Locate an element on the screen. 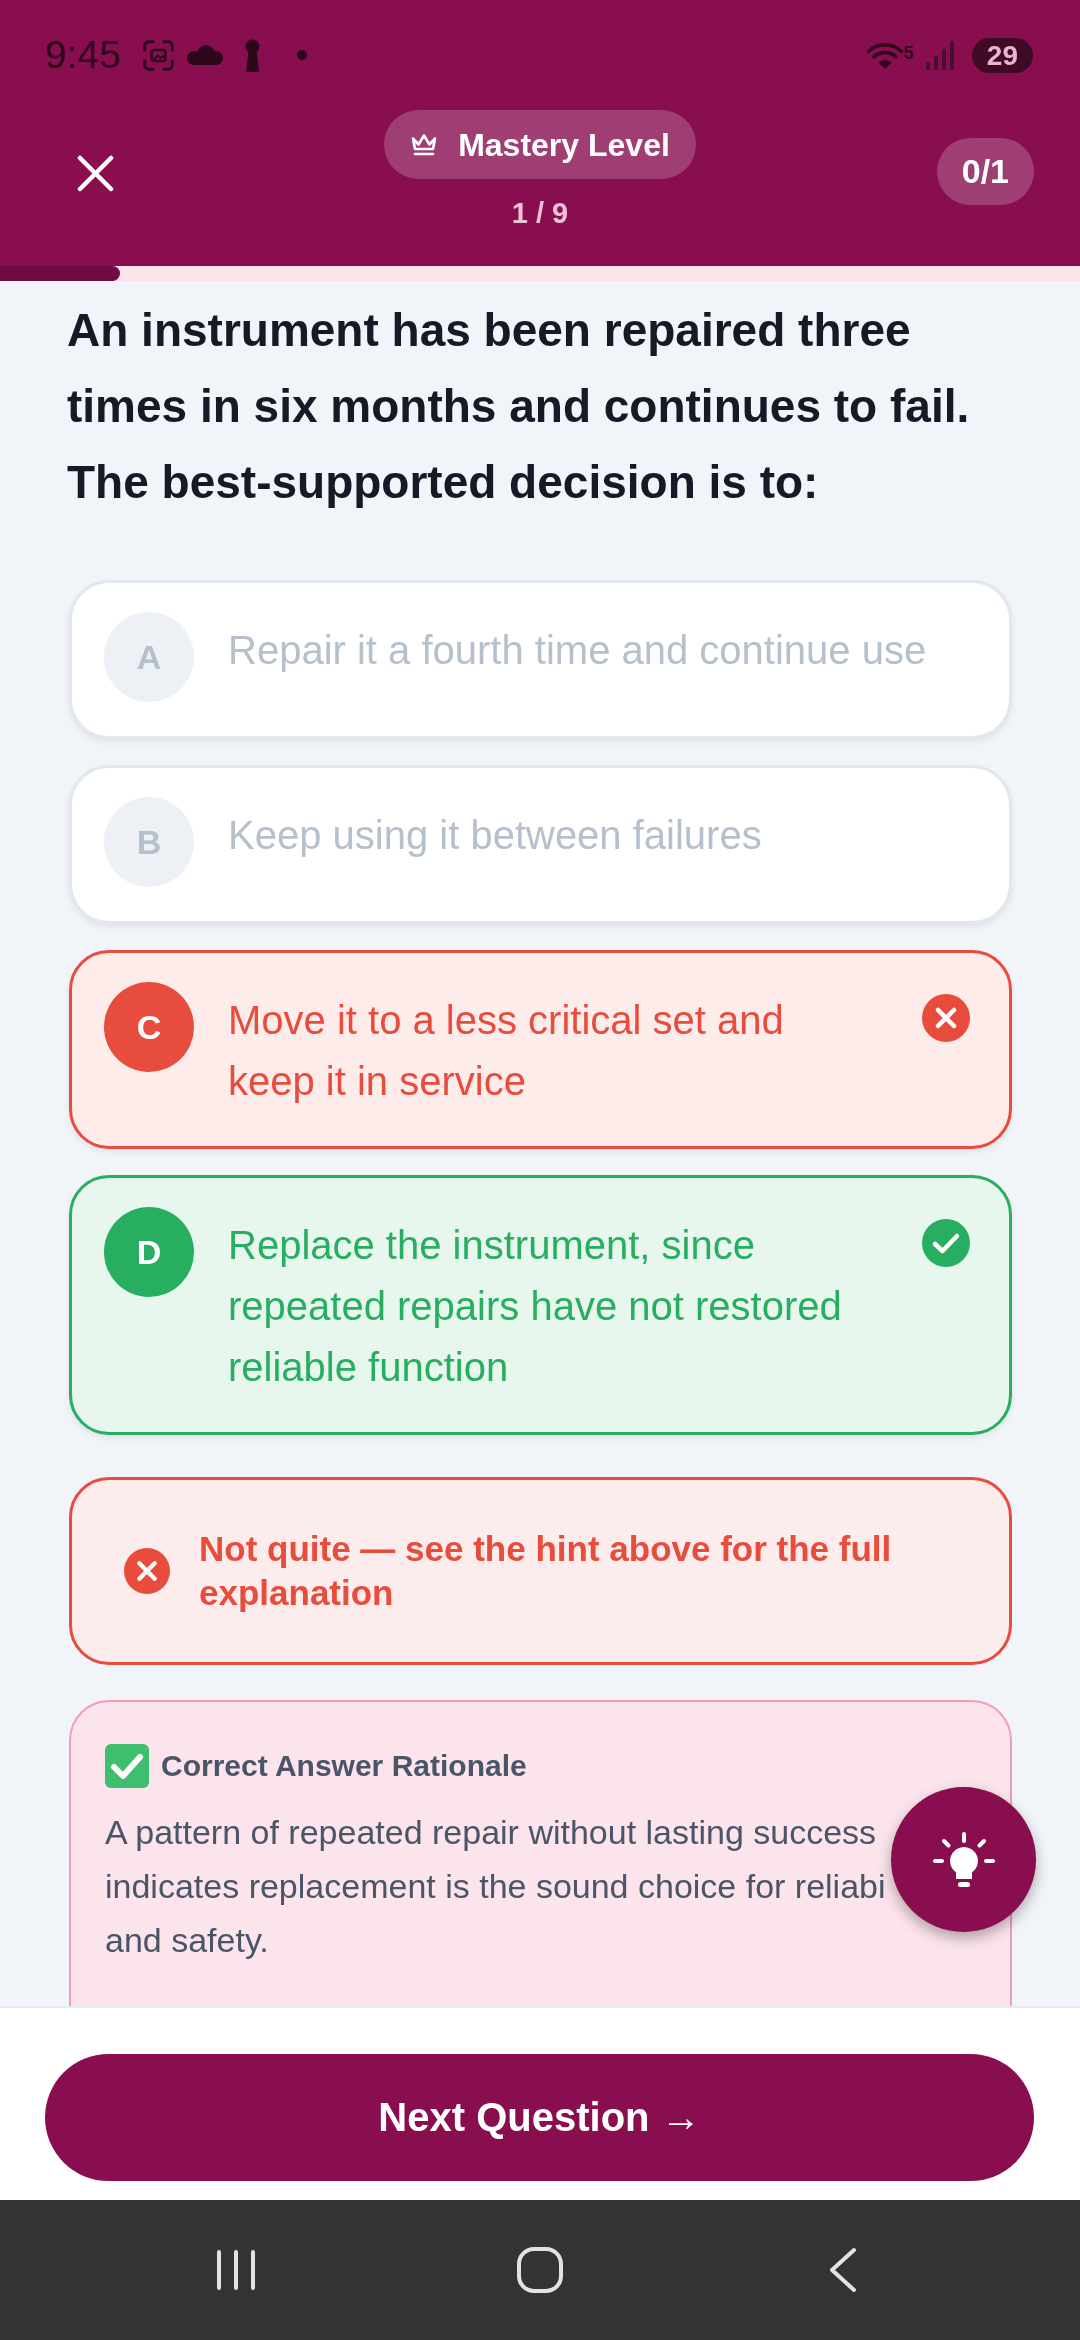 The width and height of the screenshot is (1080, 2340). question-text: An instrument has been repaired three times in six months and continues to fail. The best-supported decision is to: is located at coordinates (519, 406).